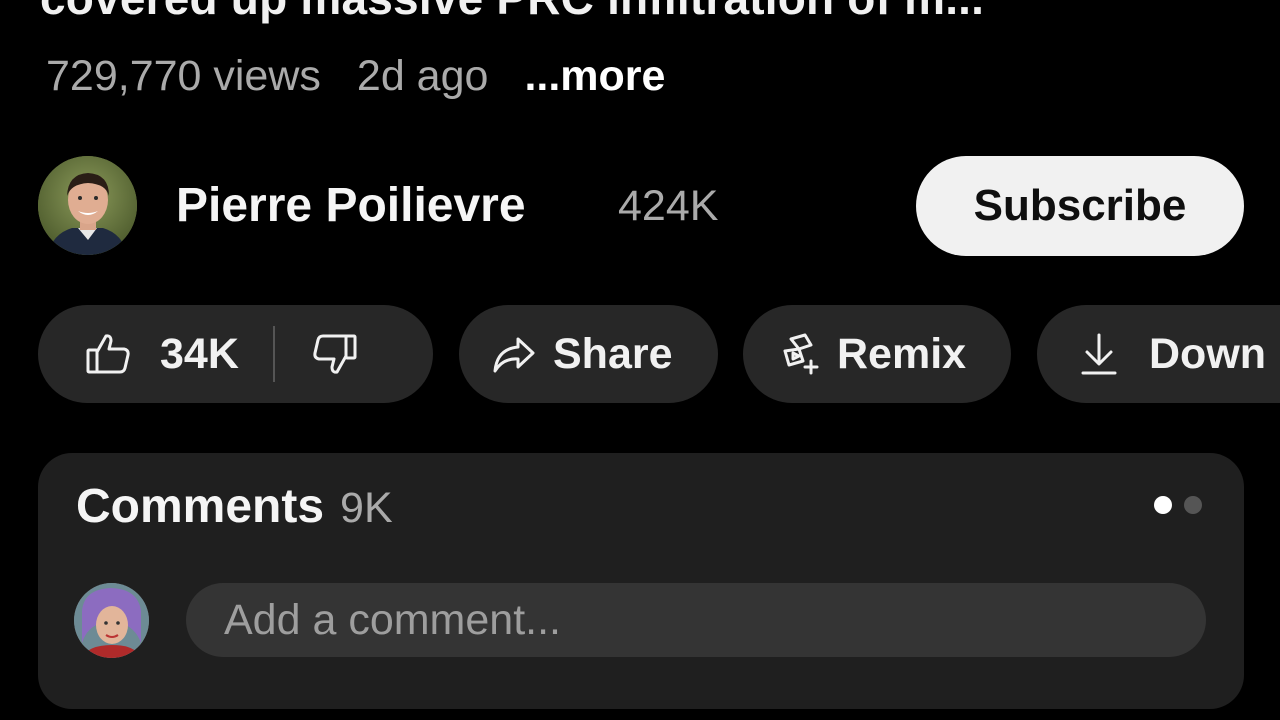  I want to click on upload-date: 2d ago, so click(422, 75).